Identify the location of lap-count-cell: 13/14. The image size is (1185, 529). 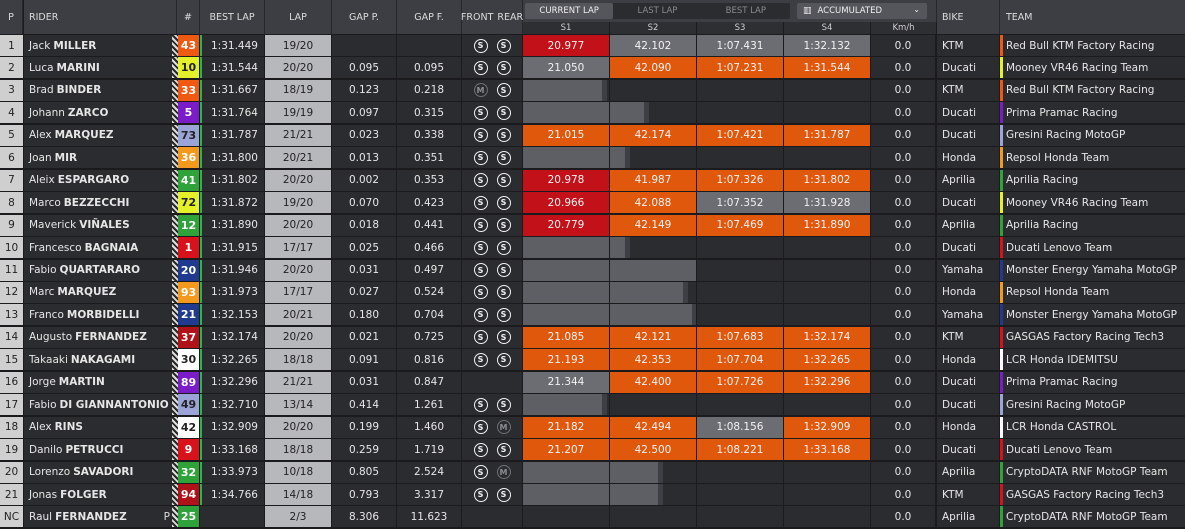
(298, 405).